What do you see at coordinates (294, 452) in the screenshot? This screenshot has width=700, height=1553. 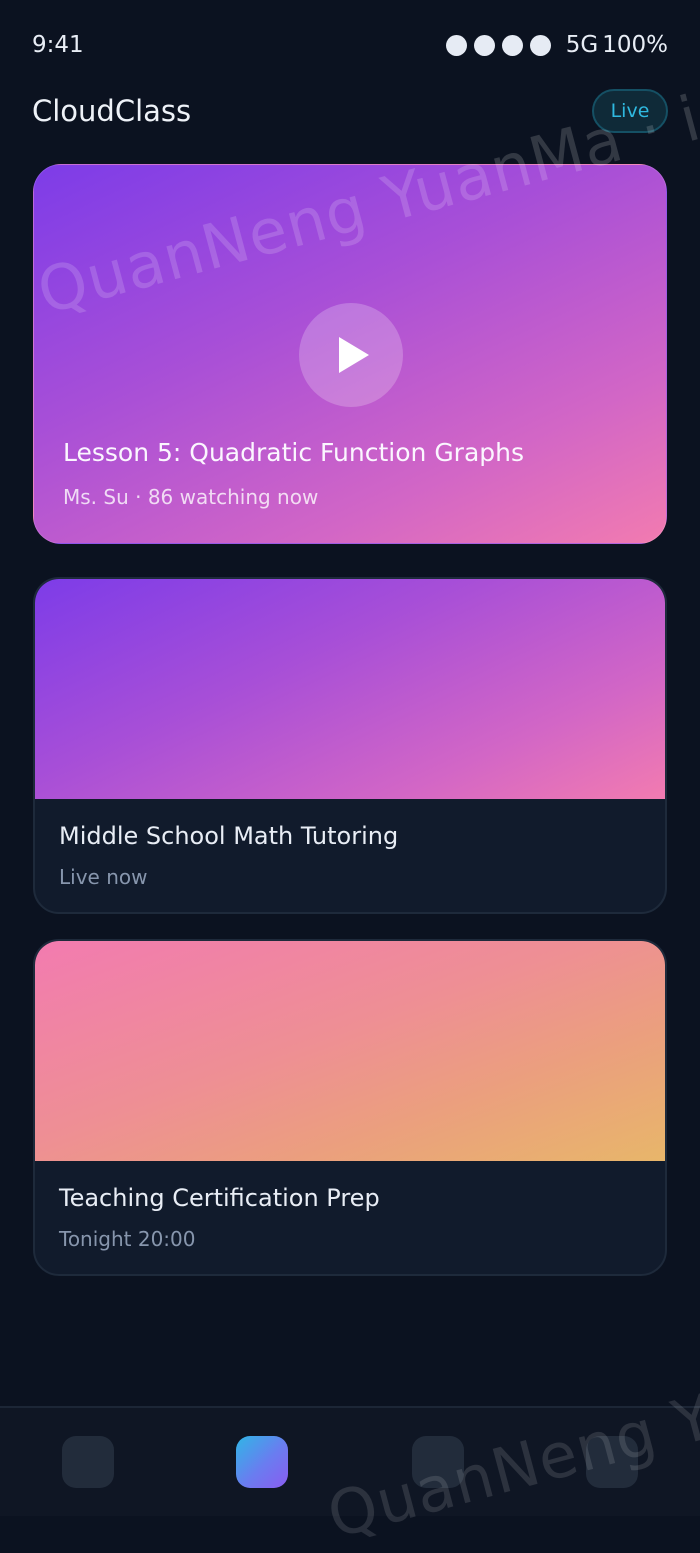 I see `featured-lesson-title: Lesson 5: Quadratic Function Graphs` at bounding box center [294, 452].